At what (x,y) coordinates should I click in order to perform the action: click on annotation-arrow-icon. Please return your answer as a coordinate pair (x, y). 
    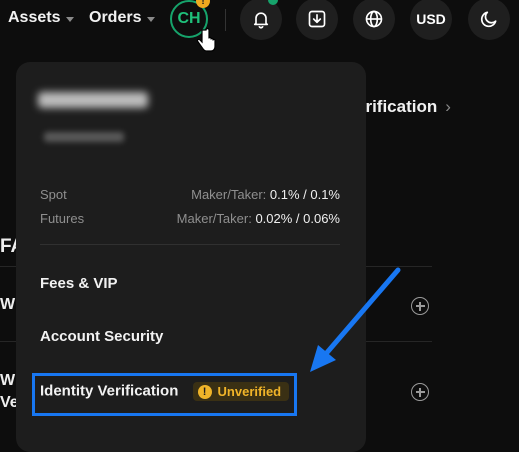
    Looking at the image, I should click on (355, 319).